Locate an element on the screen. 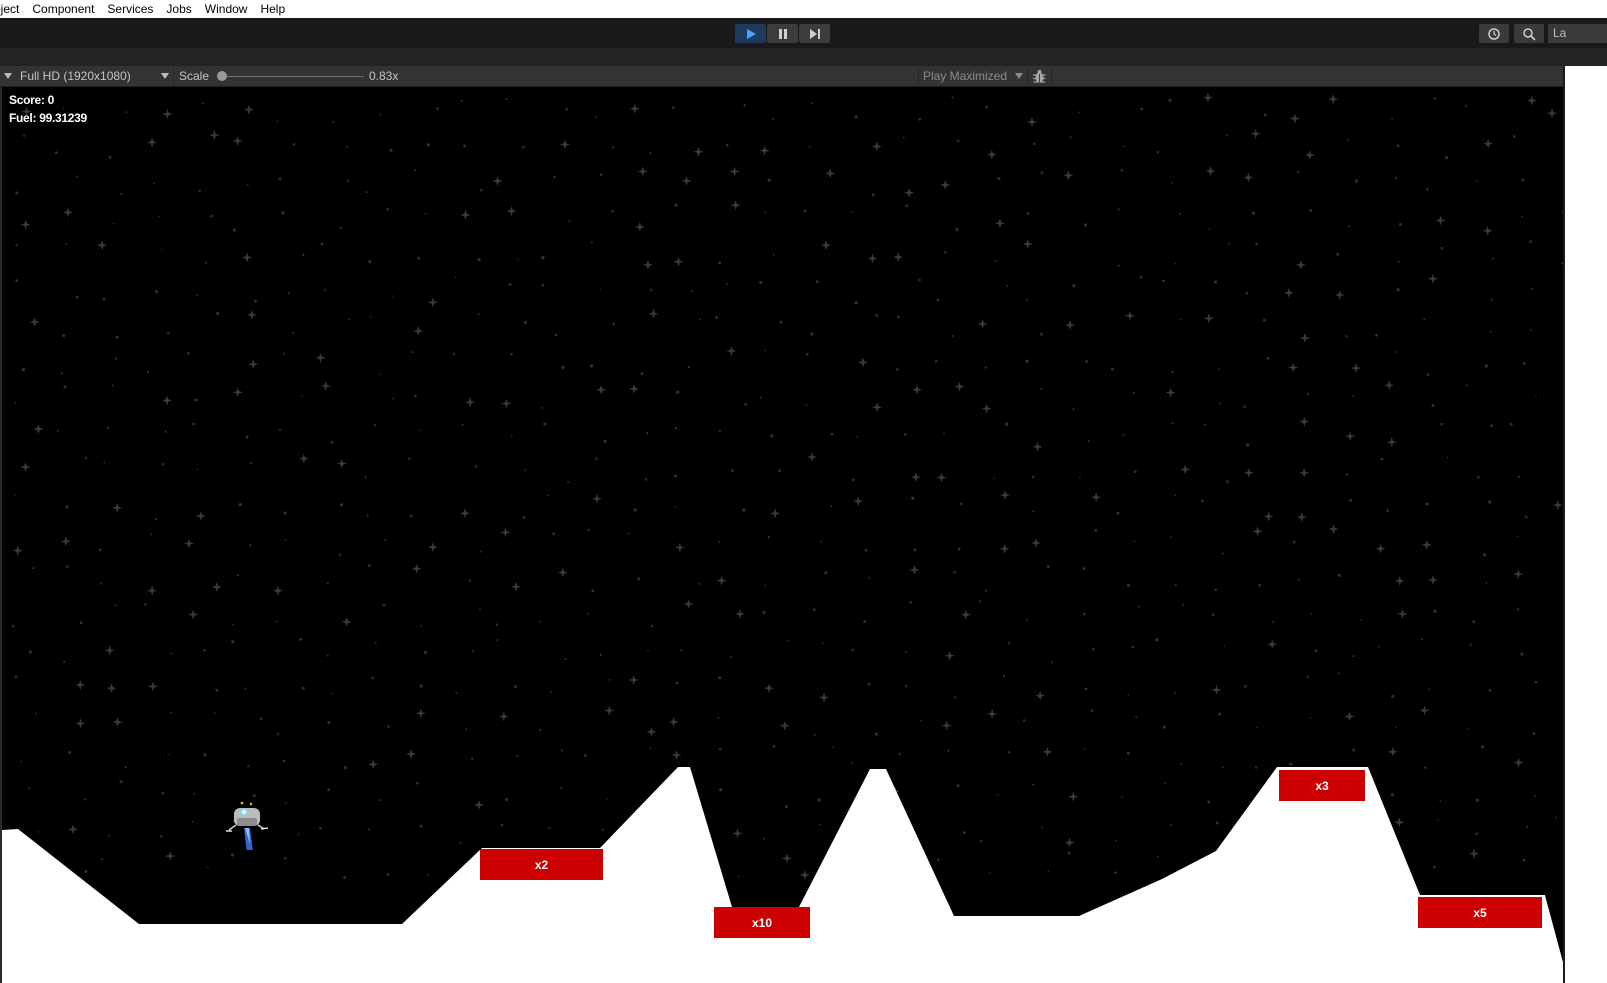 The width and height of the screenshot is (1607, 983). pad-multiplier-label: x2 is located at coordinates (541, 864).